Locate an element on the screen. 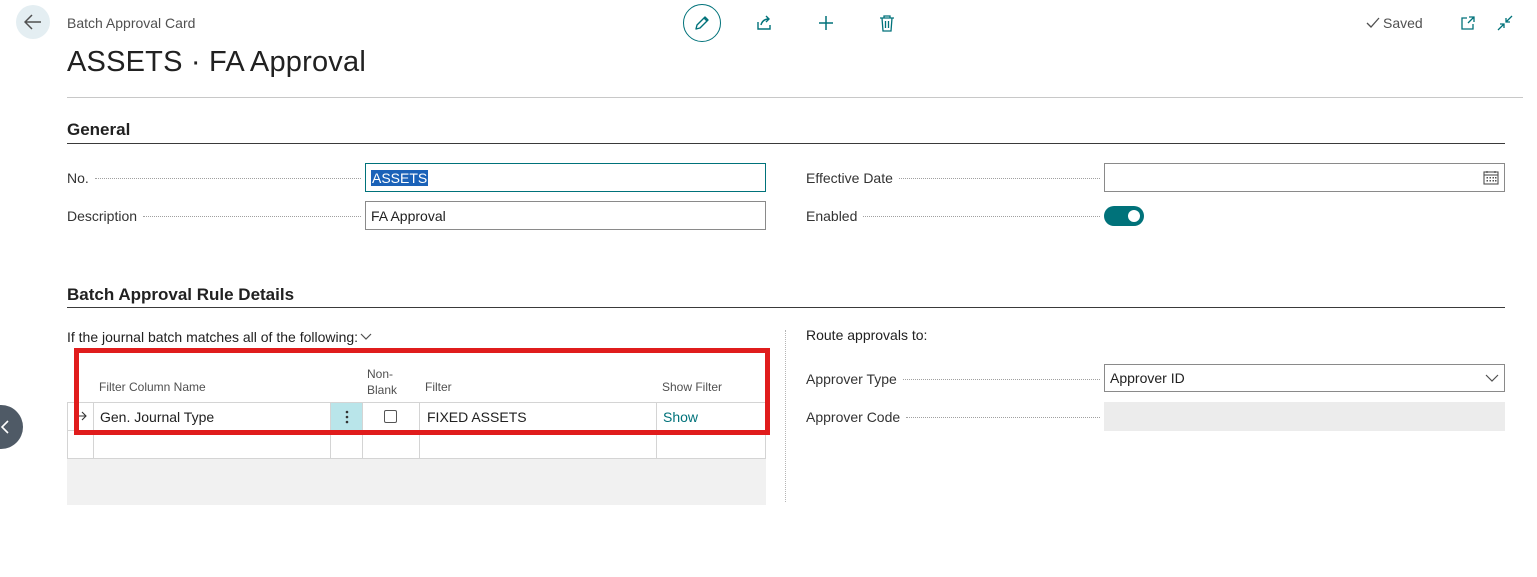 The image size is (1537, 577). plus-icon is located at coordinates (826, 23).